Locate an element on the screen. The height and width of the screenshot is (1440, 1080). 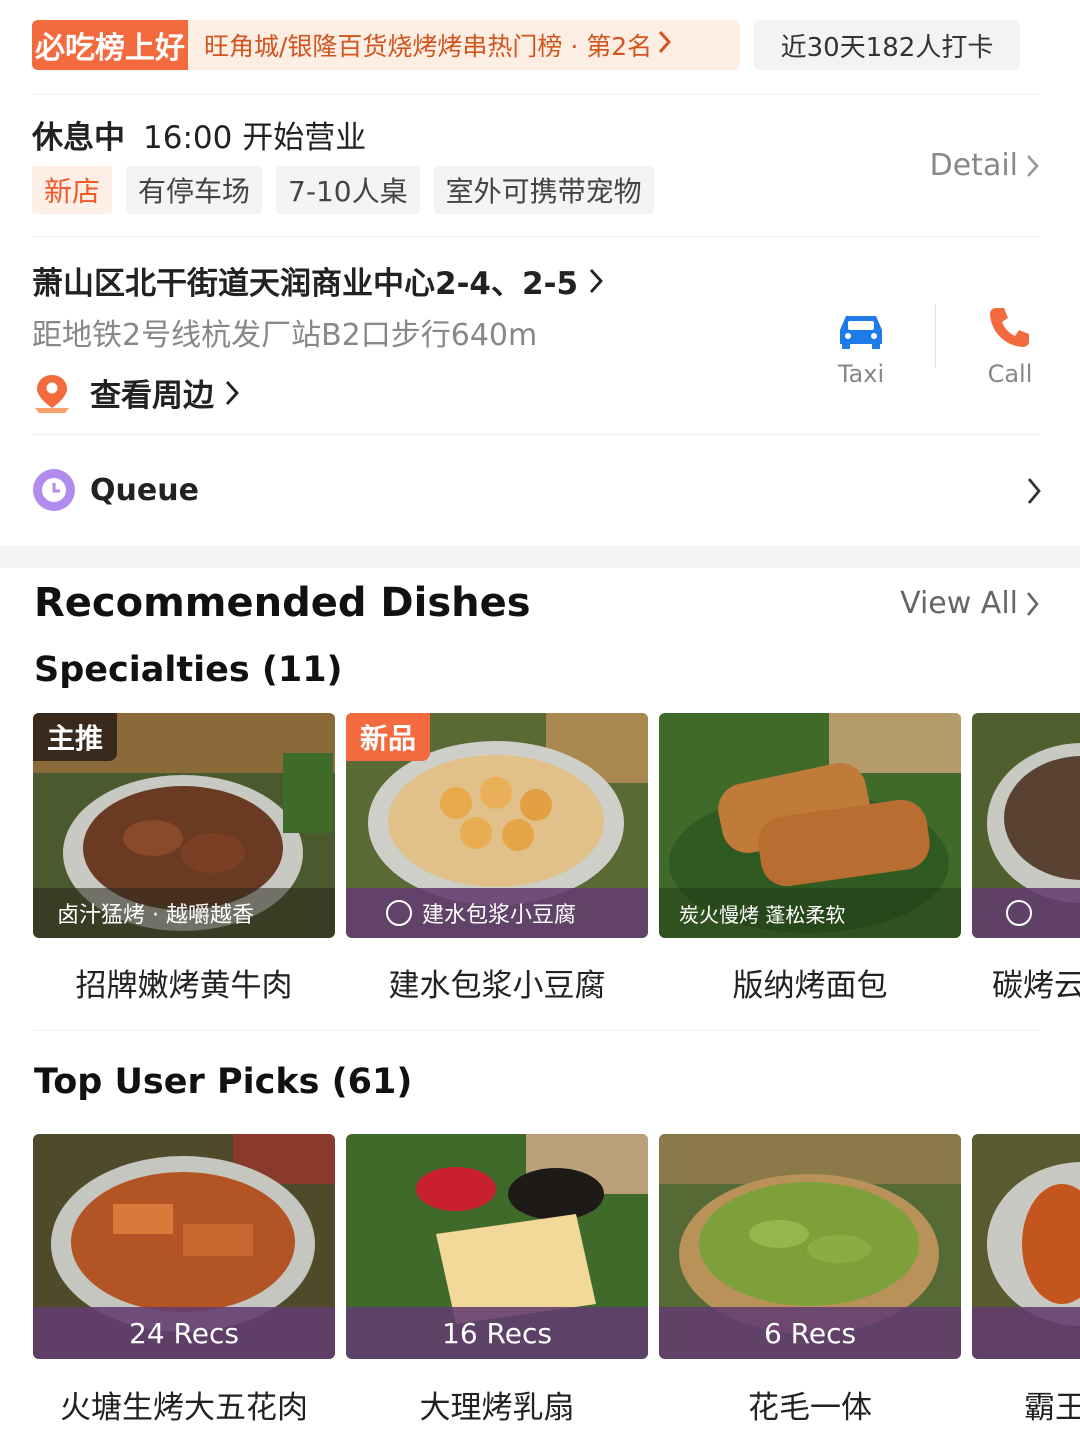
open-time: 16:00 开始营业 is located at coordinates (255, 138).